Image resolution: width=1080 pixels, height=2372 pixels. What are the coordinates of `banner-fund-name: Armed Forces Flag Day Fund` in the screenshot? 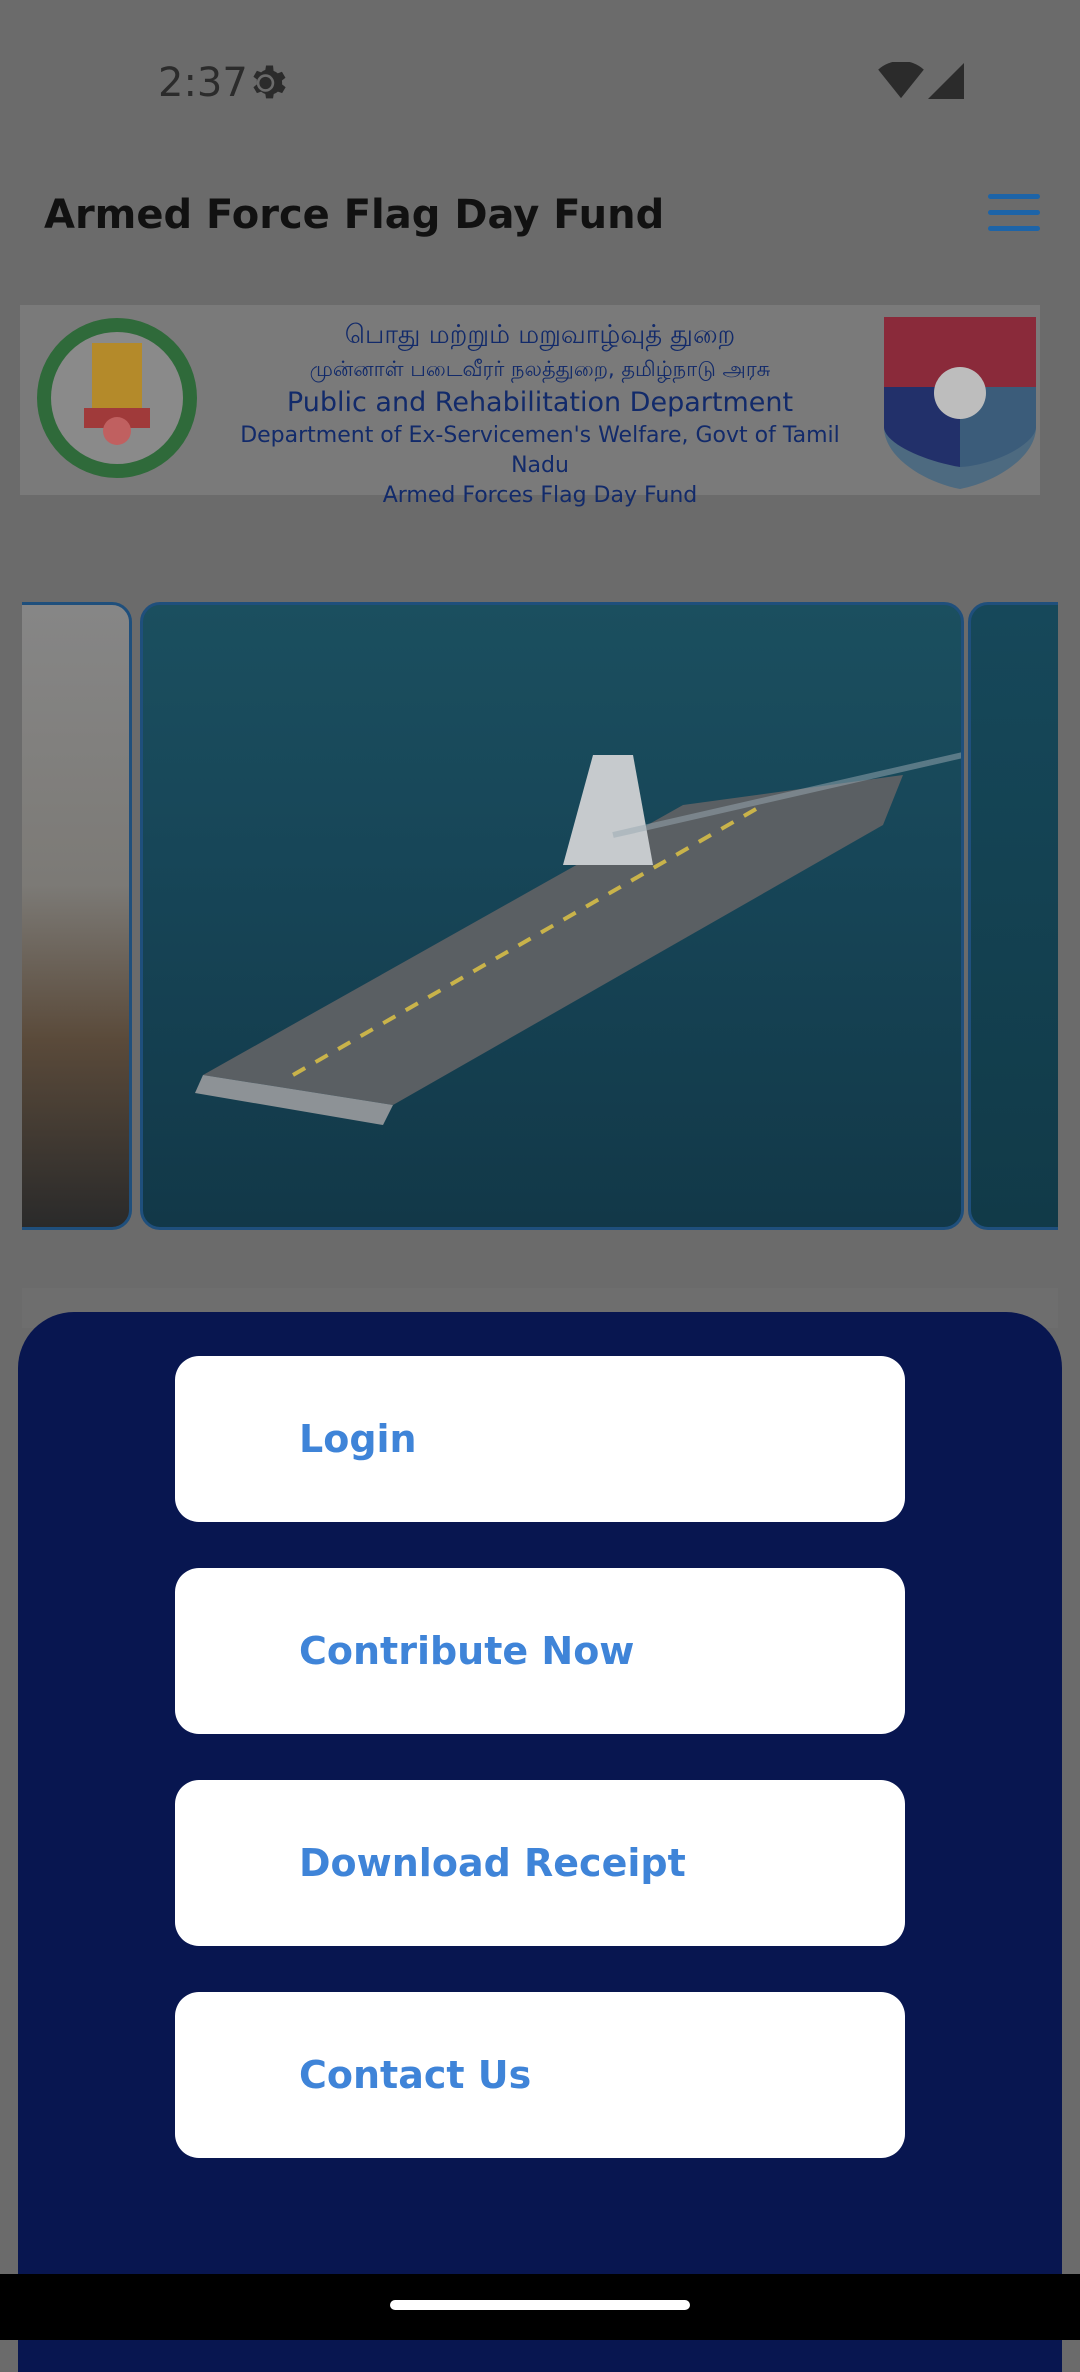 It's located at (540, 495).